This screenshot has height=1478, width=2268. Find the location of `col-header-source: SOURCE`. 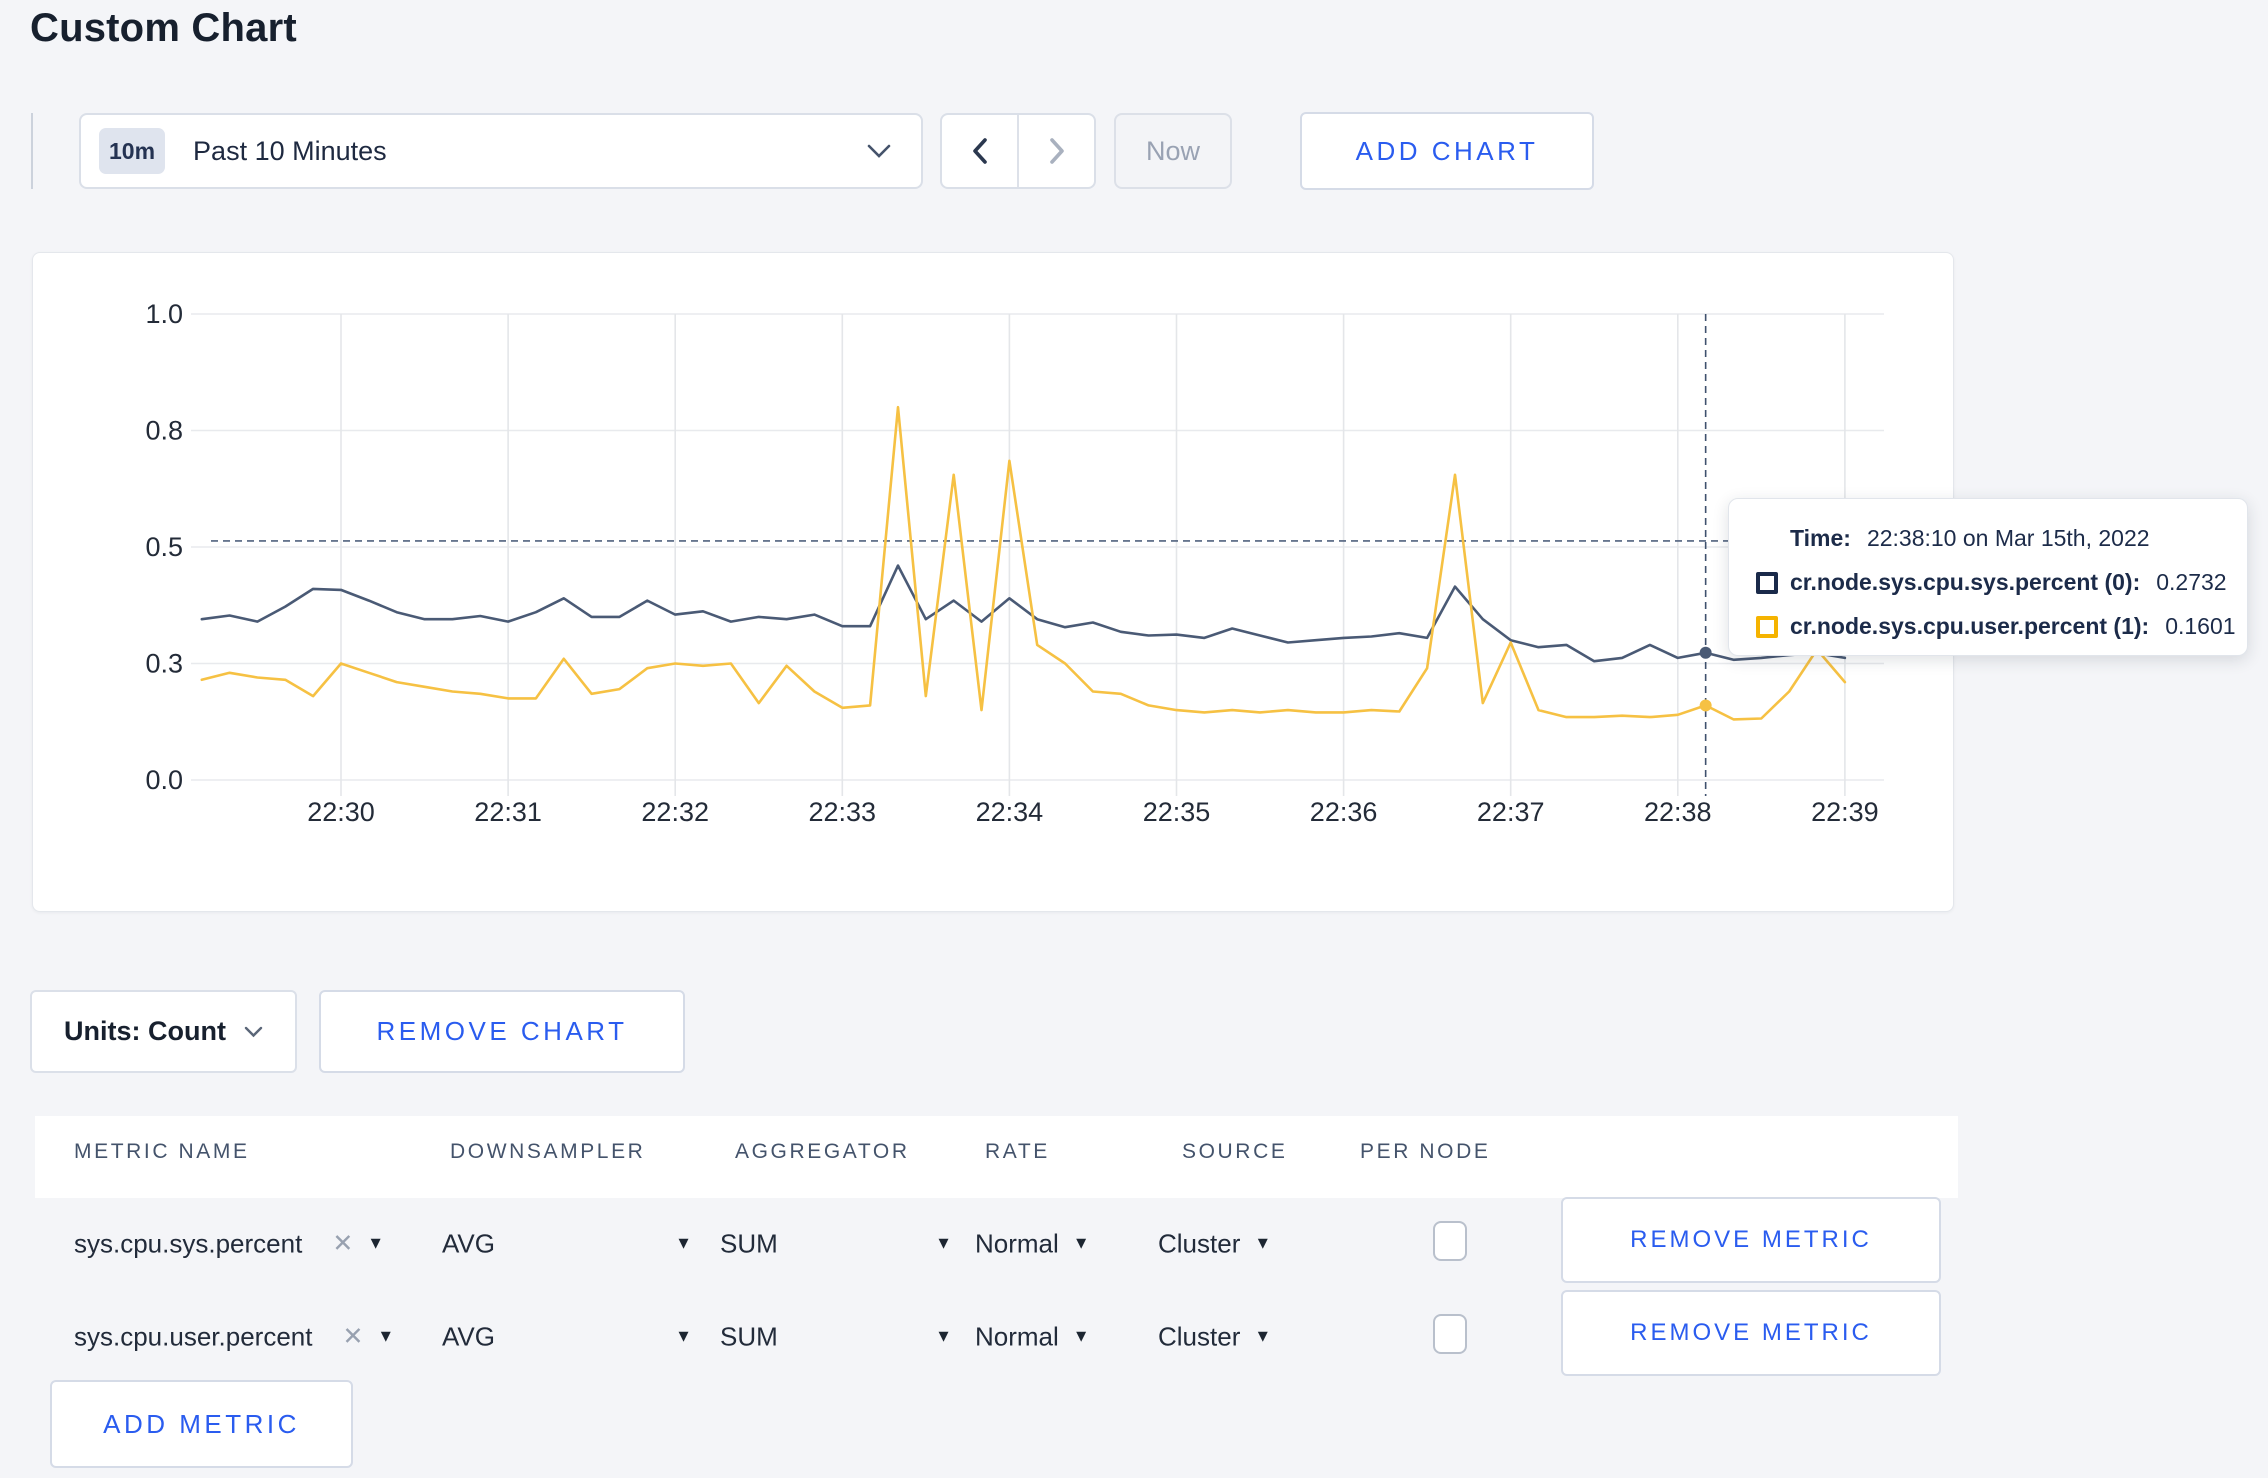

col-header-source: SOURCE is located at coordinates (1235, 1151).